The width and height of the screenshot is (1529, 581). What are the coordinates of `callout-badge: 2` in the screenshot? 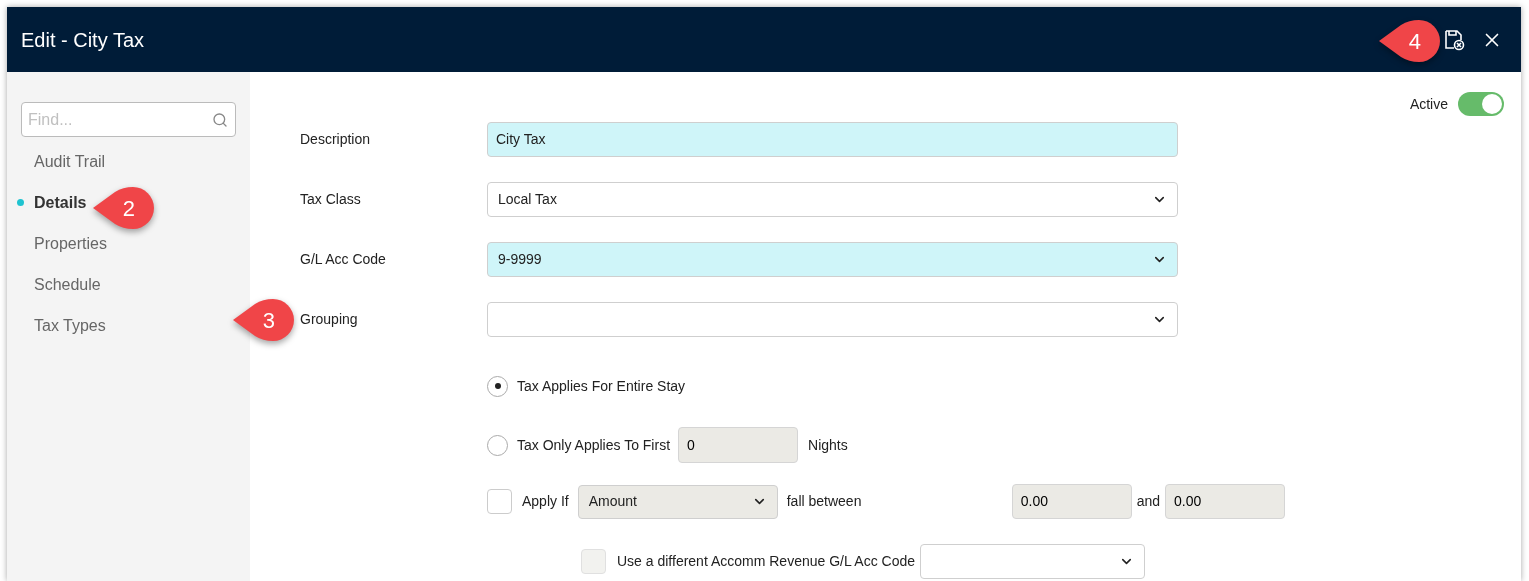 It's located at (124, 208).